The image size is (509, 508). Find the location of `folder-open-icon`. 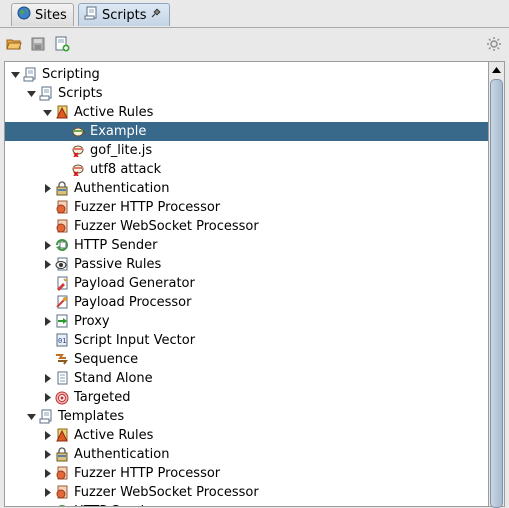

folder-open-icon is located at coordinates (14, 44).